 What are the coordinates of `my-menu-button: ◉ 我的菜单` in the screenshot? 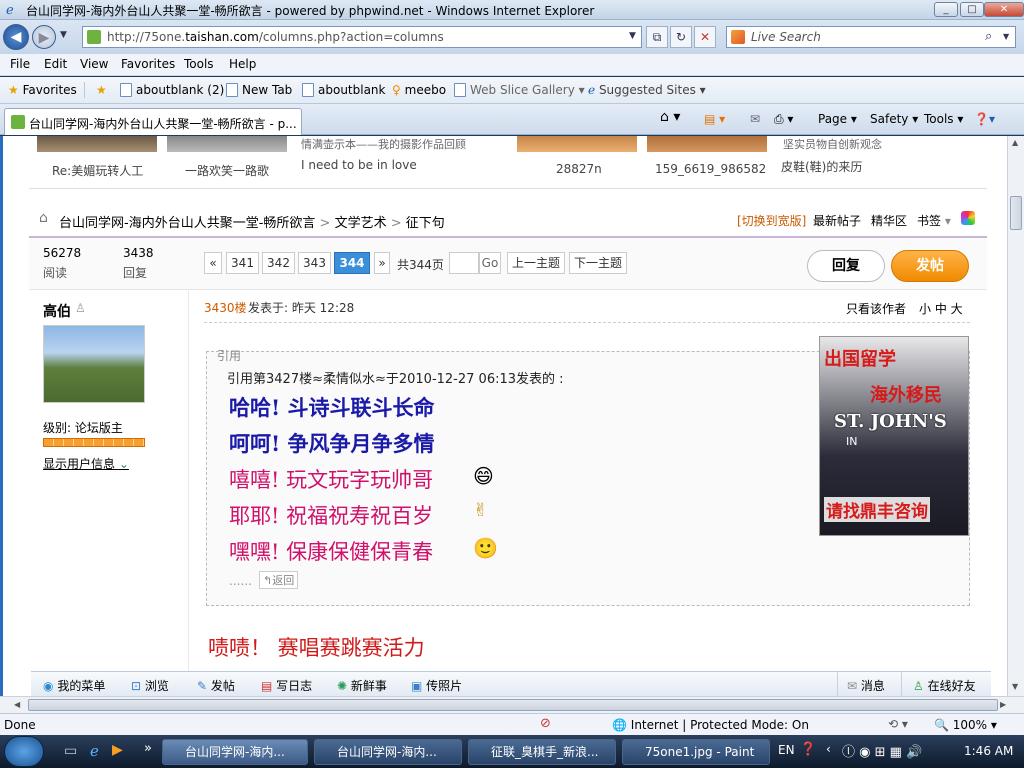 It's located at (74, 685).